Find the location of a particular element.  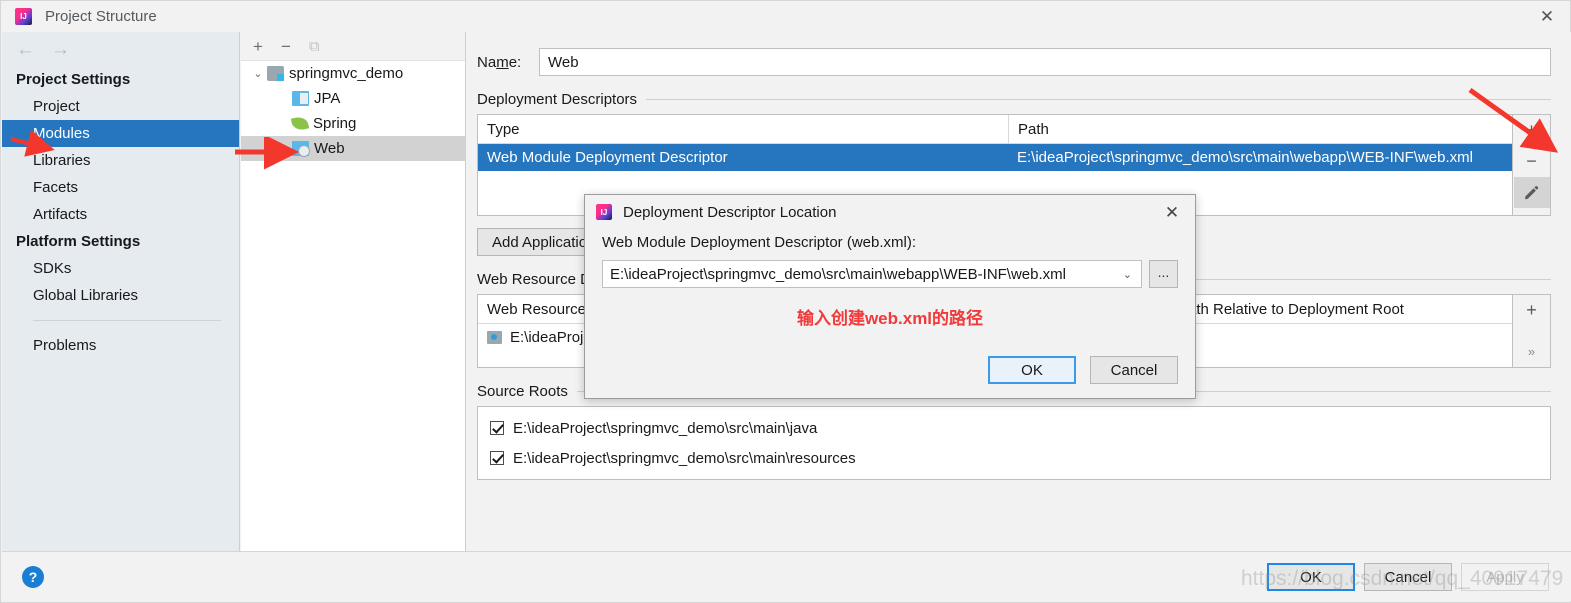

sidebar-item-global-libraries: Global Libraries is located at coordinates (120, 295).